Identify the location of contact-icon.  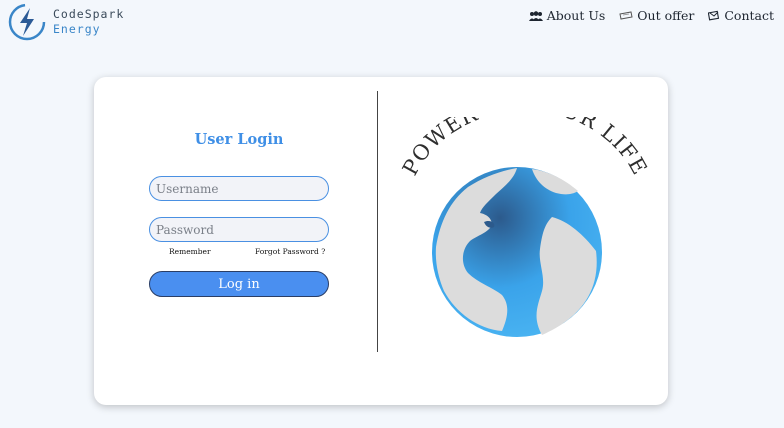
(714, 15).